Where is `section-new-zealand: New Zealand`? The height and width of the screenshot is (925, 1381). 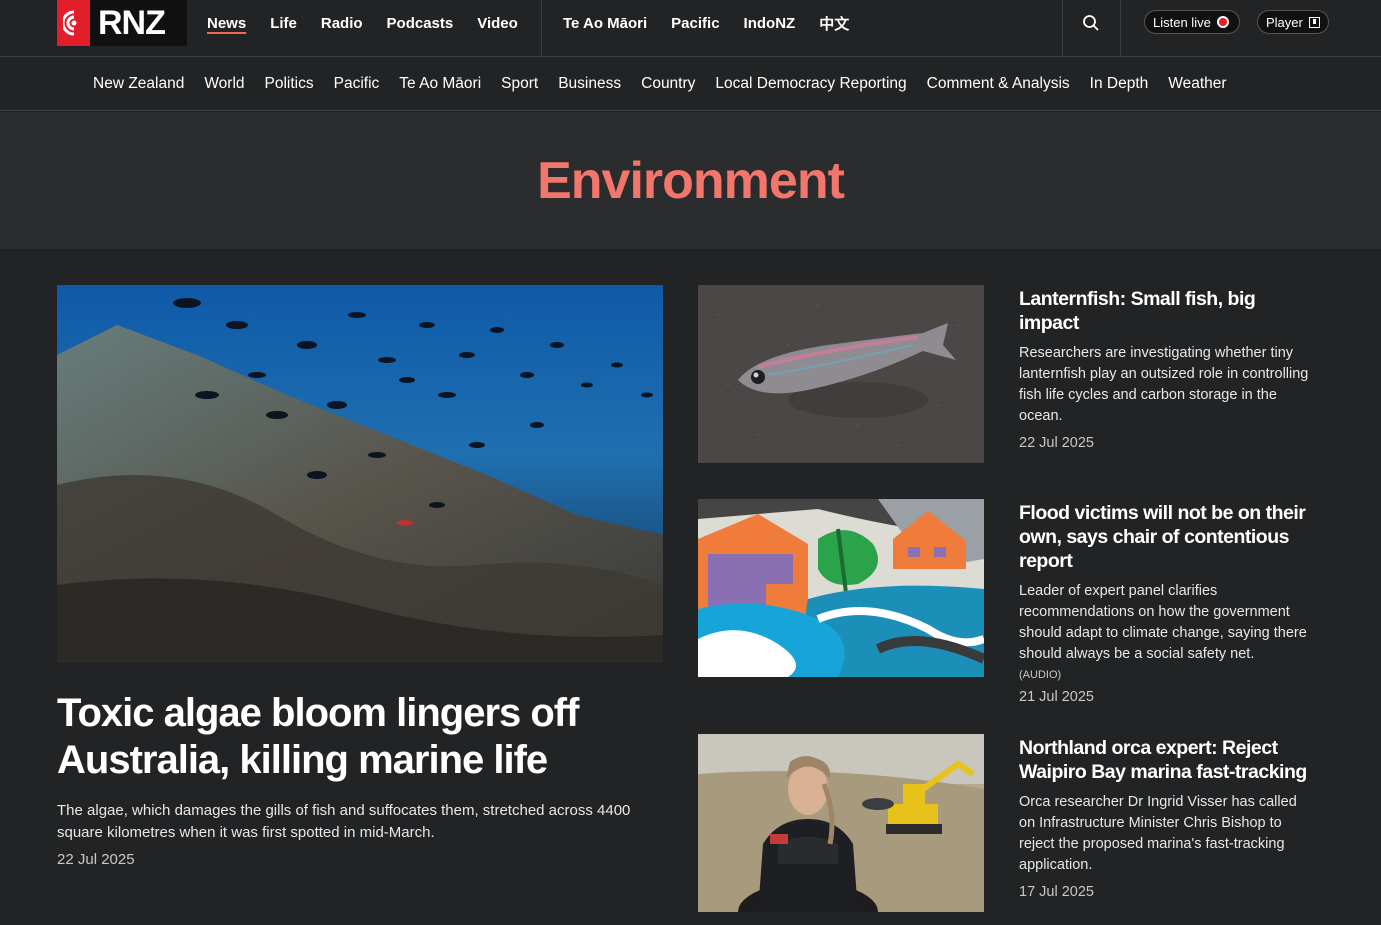 section-new-zealand: New Zealand is located at coordinates (138, 84).